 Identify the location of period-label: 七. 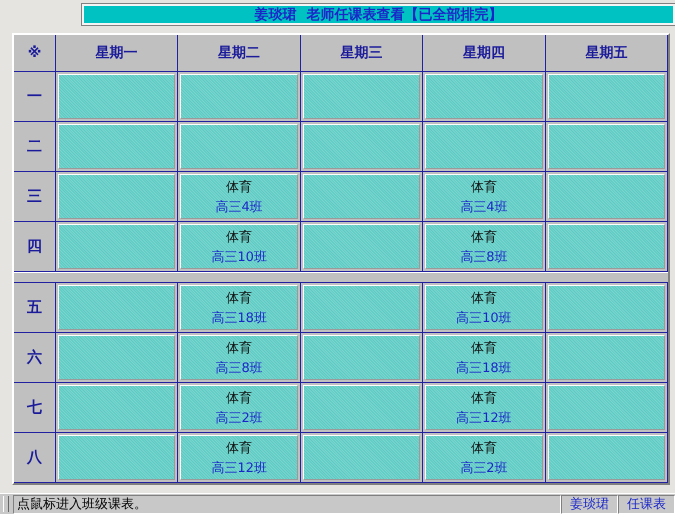
(35, 408).